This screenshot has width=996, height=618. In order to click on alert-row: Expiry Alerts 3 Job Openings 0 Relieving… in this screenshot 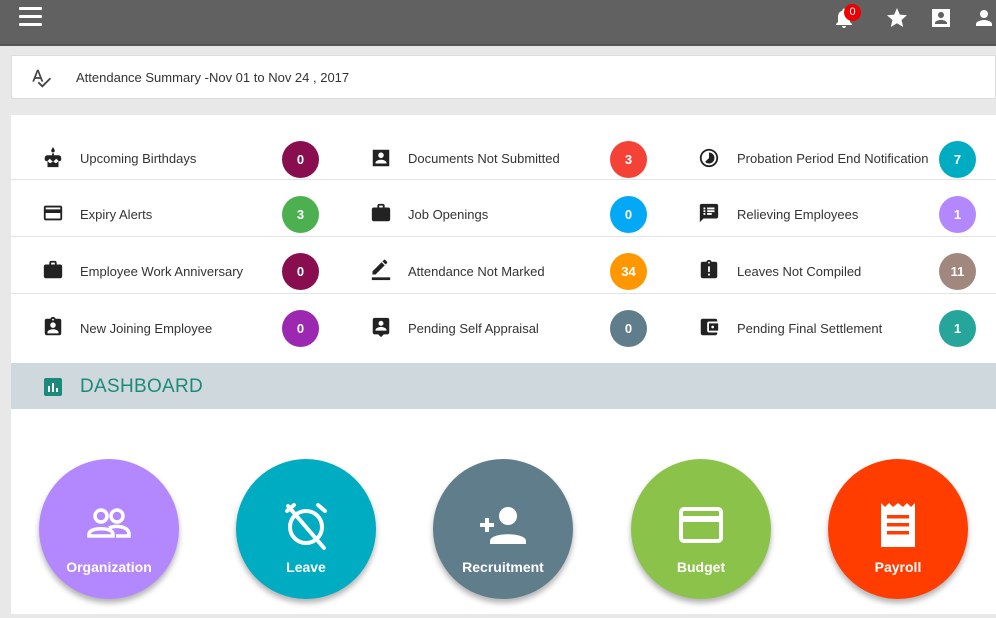, I will do `click(503, 208)`.